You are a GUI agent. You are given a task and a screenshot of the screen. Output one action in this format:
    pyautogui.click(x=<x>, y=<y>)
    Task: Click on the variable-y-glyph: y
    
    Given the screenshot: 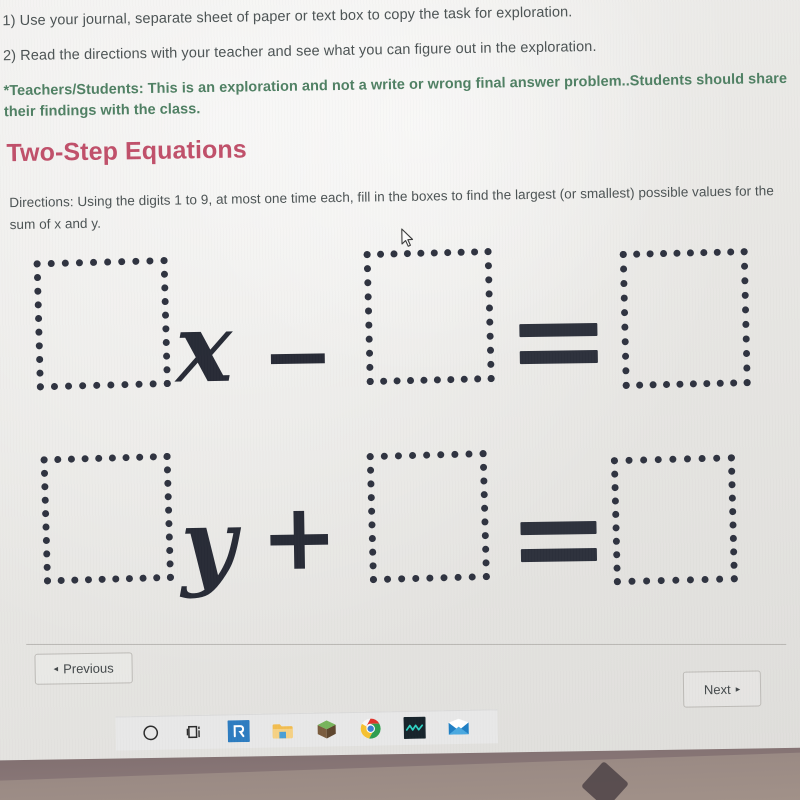 What is the action you would take?
    pyautogui.click(x=208, y=544)
    